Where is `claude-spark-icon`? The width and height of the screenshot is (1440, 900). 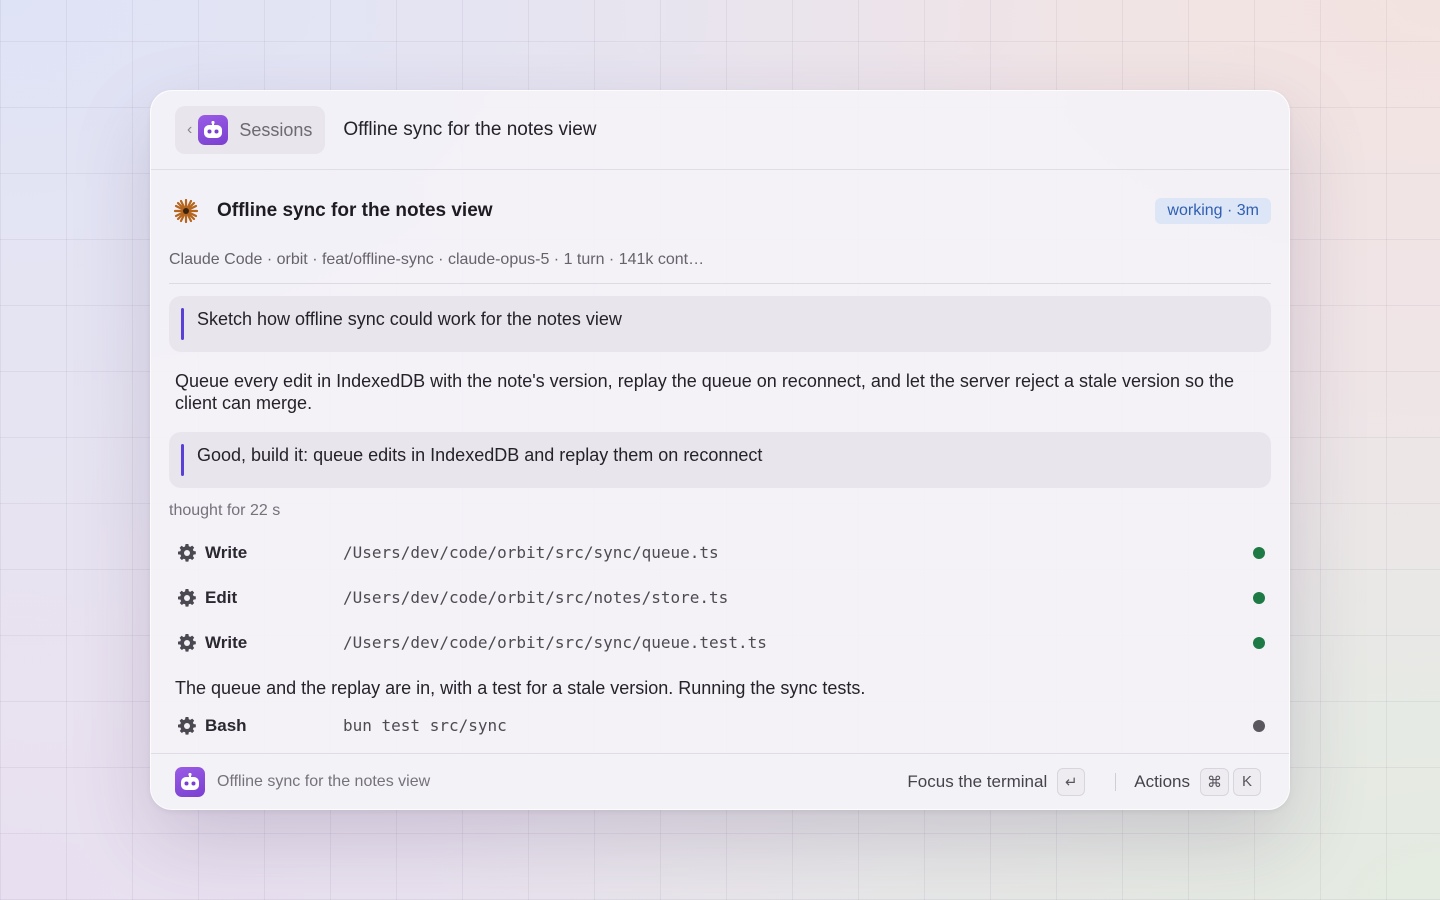 claude-spark-icon is located at coordinates (186, 211).